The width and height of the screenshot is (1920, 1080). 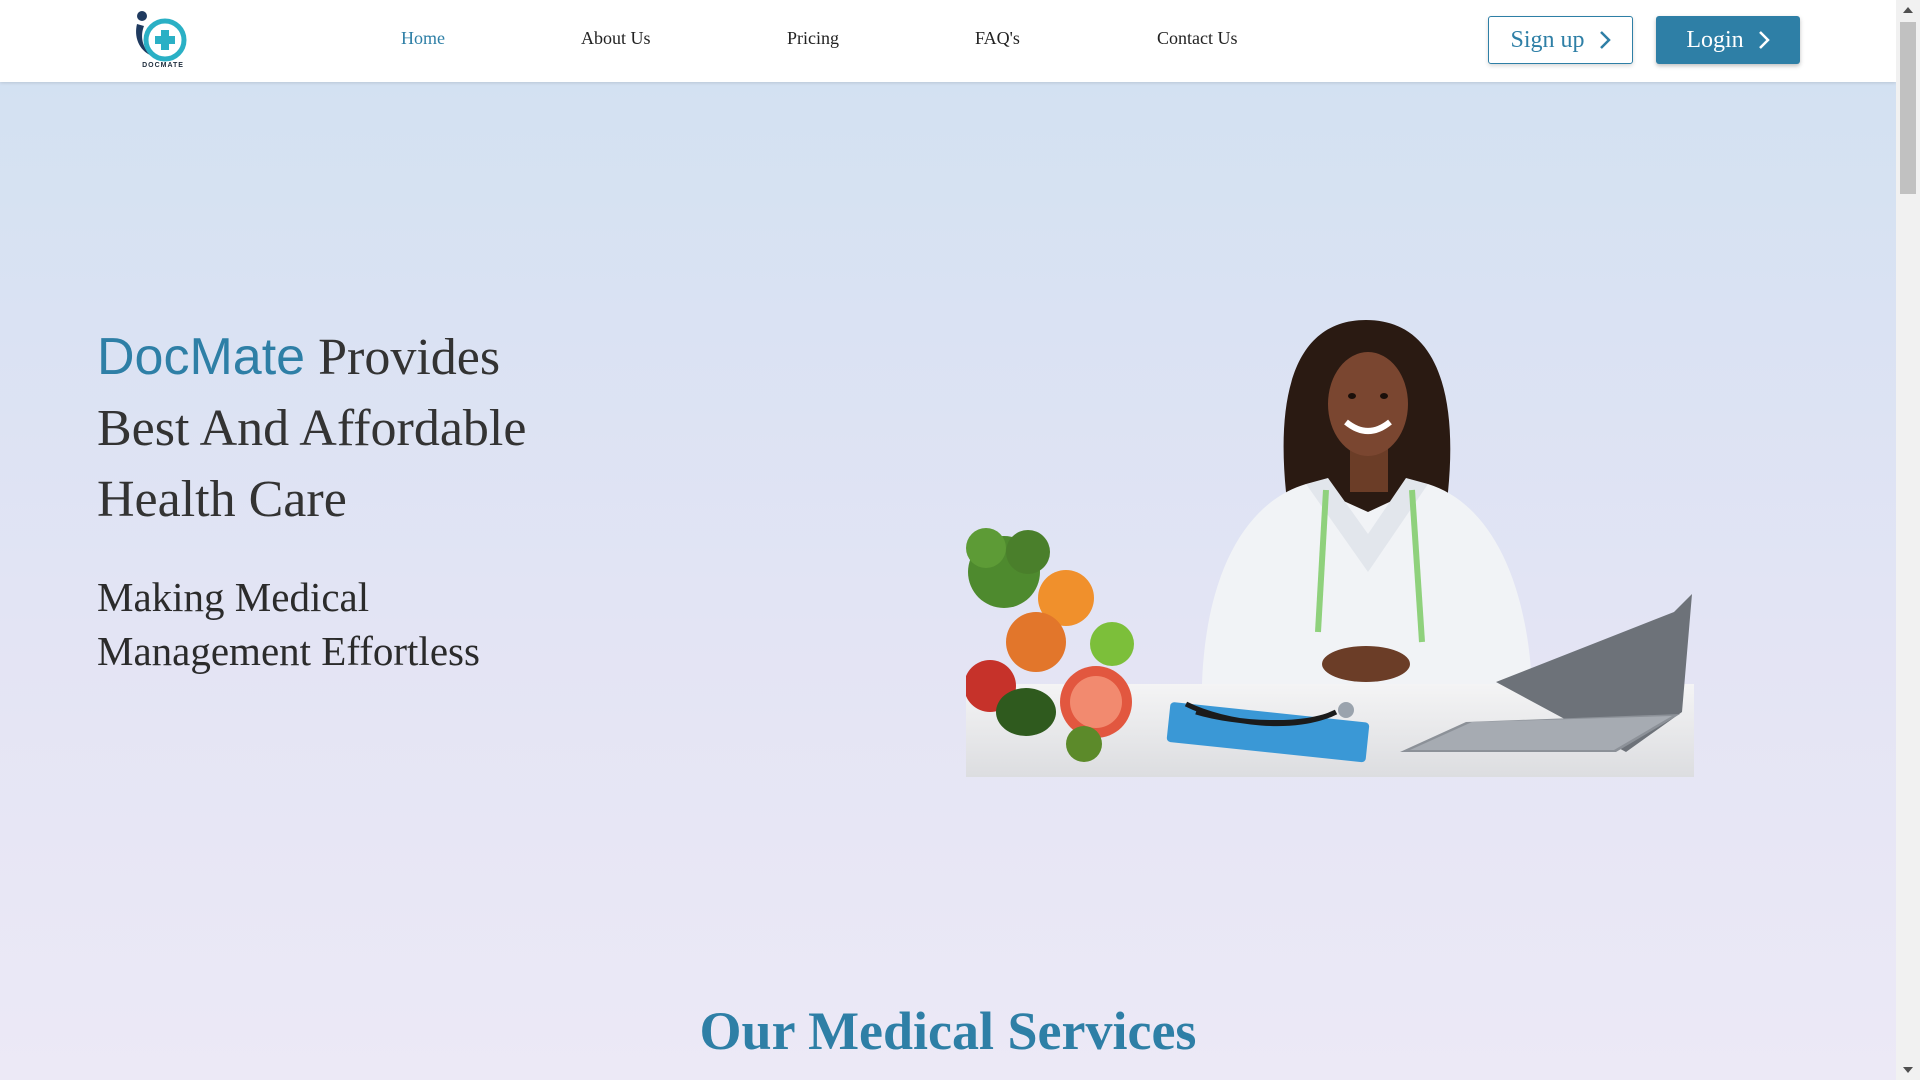 What do you see at coordinates (288, 651) in the screenshot?
I see `hero-subtitle-line2: Management Effortless` at bounding box center [288, 651].